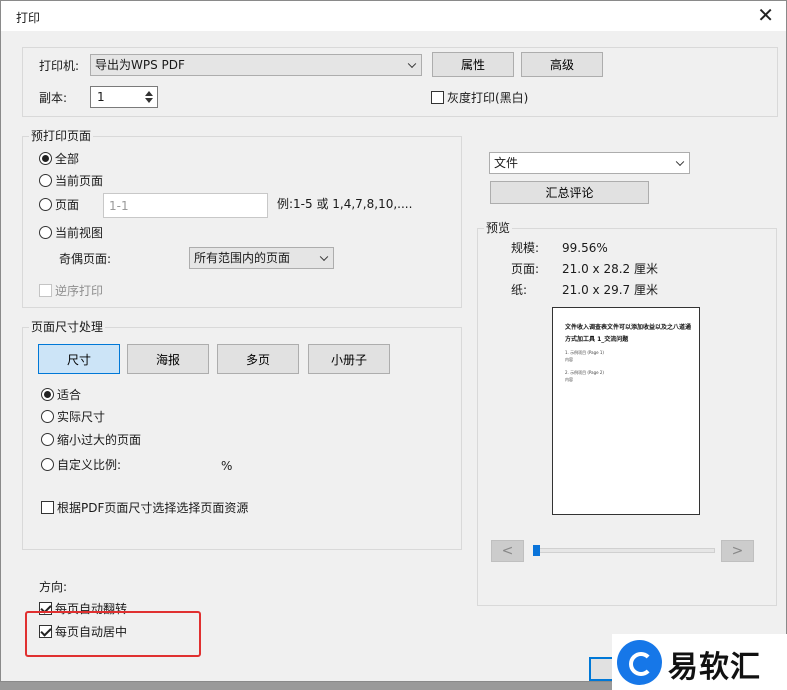 Image resolution: width=787 pixels, height=690 pixels. What do you see at coordinates (624, 550) in the screenshot?
I see `page-slider-track` at bounding box center [624, 550].